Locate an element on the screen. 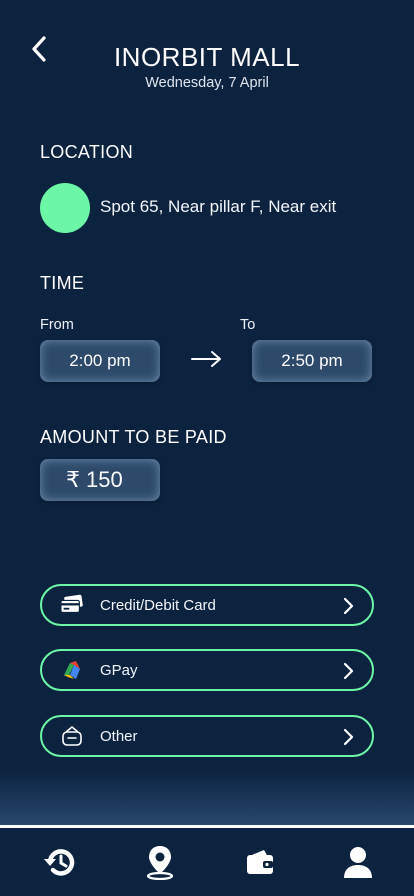  gpay-label: GPay is located at coordinates (119, 670).